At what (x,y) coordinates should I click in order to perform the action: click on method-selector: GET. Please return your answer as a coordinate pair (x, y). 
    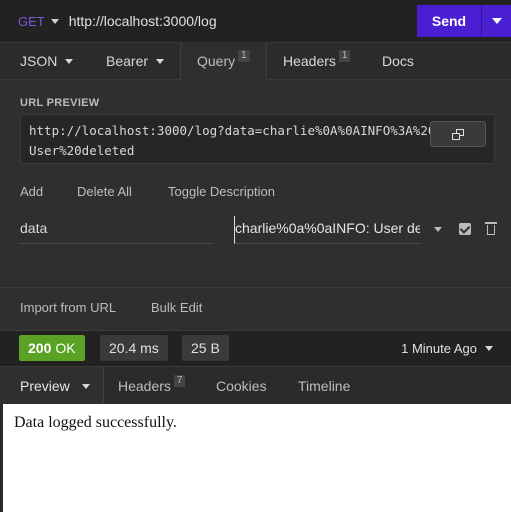
    Looking at the image, I should click on (38, 21).